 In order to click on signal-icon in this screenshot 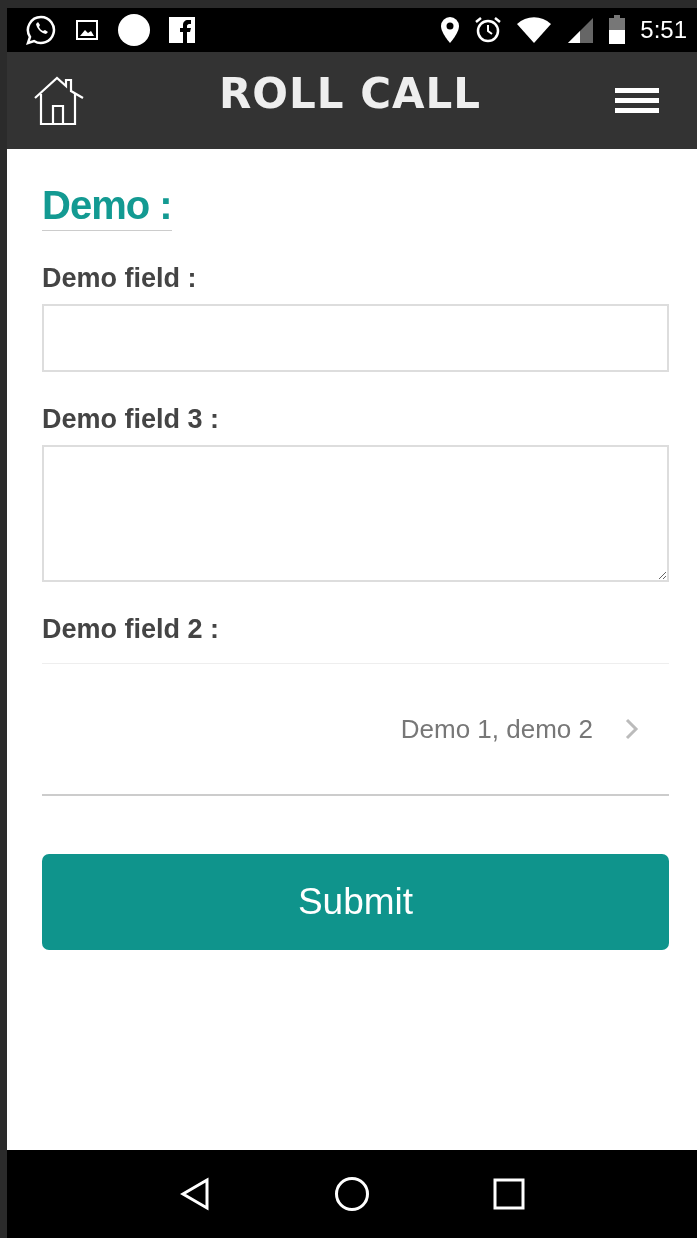, I will do `click(580, 30)`.